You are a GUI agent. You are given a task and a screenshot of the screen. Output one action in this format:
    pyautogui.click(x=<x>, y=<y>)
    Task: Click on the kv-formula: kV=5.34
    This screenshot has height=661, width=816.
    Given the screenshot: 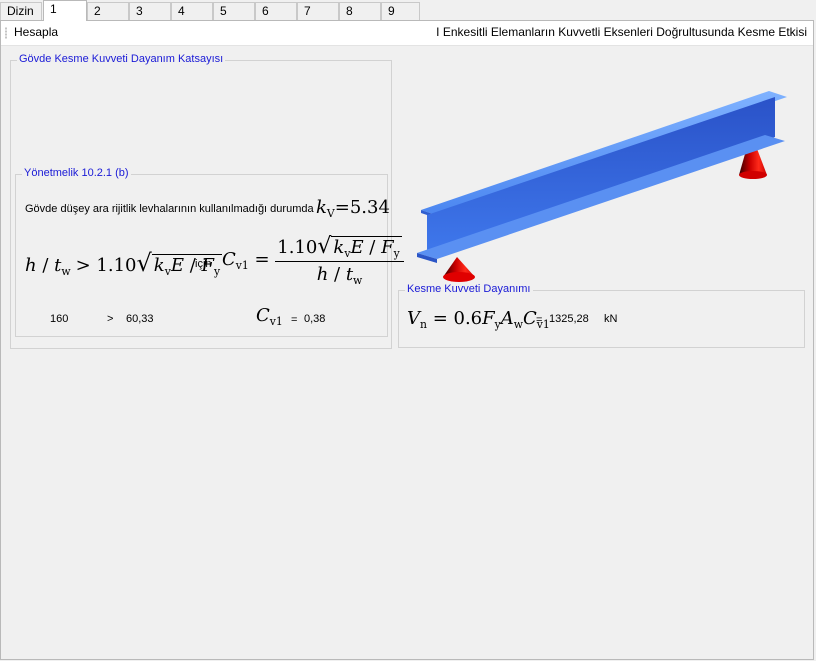 What is the action you would take?
    pyautogui.click(x=353, y=208)
    